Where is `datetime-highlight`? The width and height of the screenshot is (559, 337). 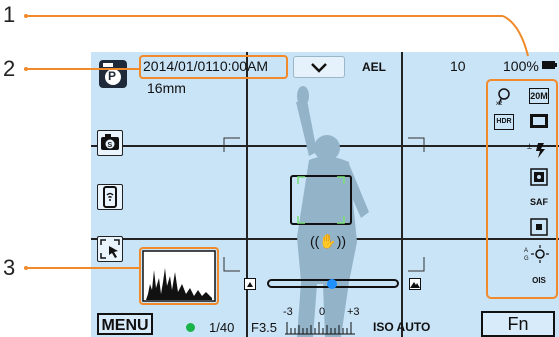 datetime-highlight is located at coordinates (213, 67).